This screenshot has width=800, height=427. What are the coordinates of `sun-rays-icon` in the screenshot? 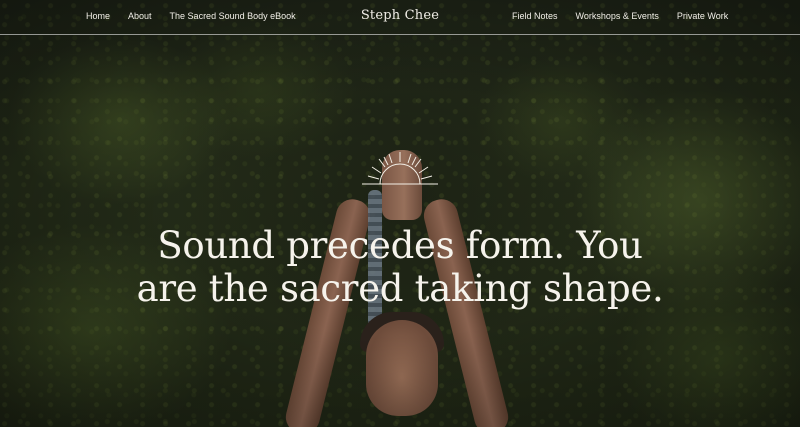 It's located at (400, 168).